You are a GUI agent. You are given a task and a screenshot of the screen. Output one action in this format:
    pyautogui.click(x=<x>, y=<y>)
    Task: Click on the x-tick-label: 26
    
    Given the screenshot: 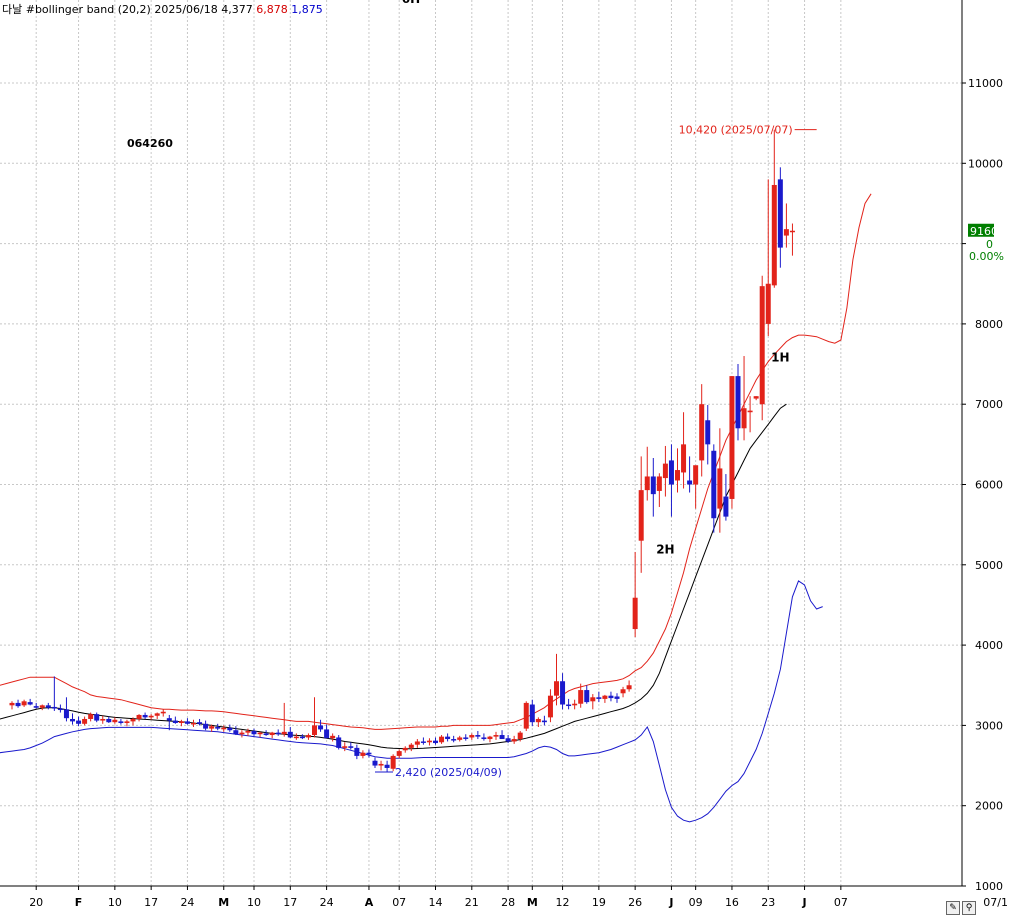 What is the action you would take?
    pyautogui.click(x=635, y=902)
    